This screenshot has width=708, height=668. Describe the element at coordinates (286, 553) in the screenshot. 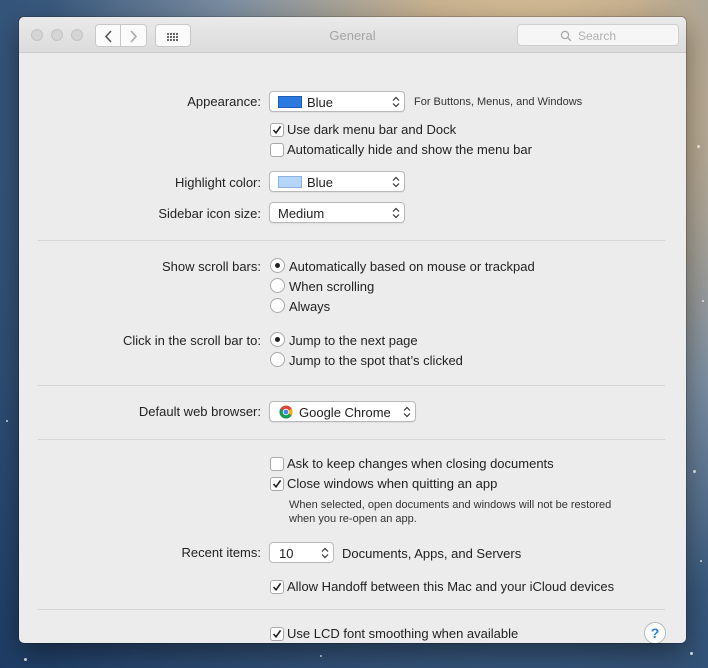

I see `recent-items-value: 10` at that location.